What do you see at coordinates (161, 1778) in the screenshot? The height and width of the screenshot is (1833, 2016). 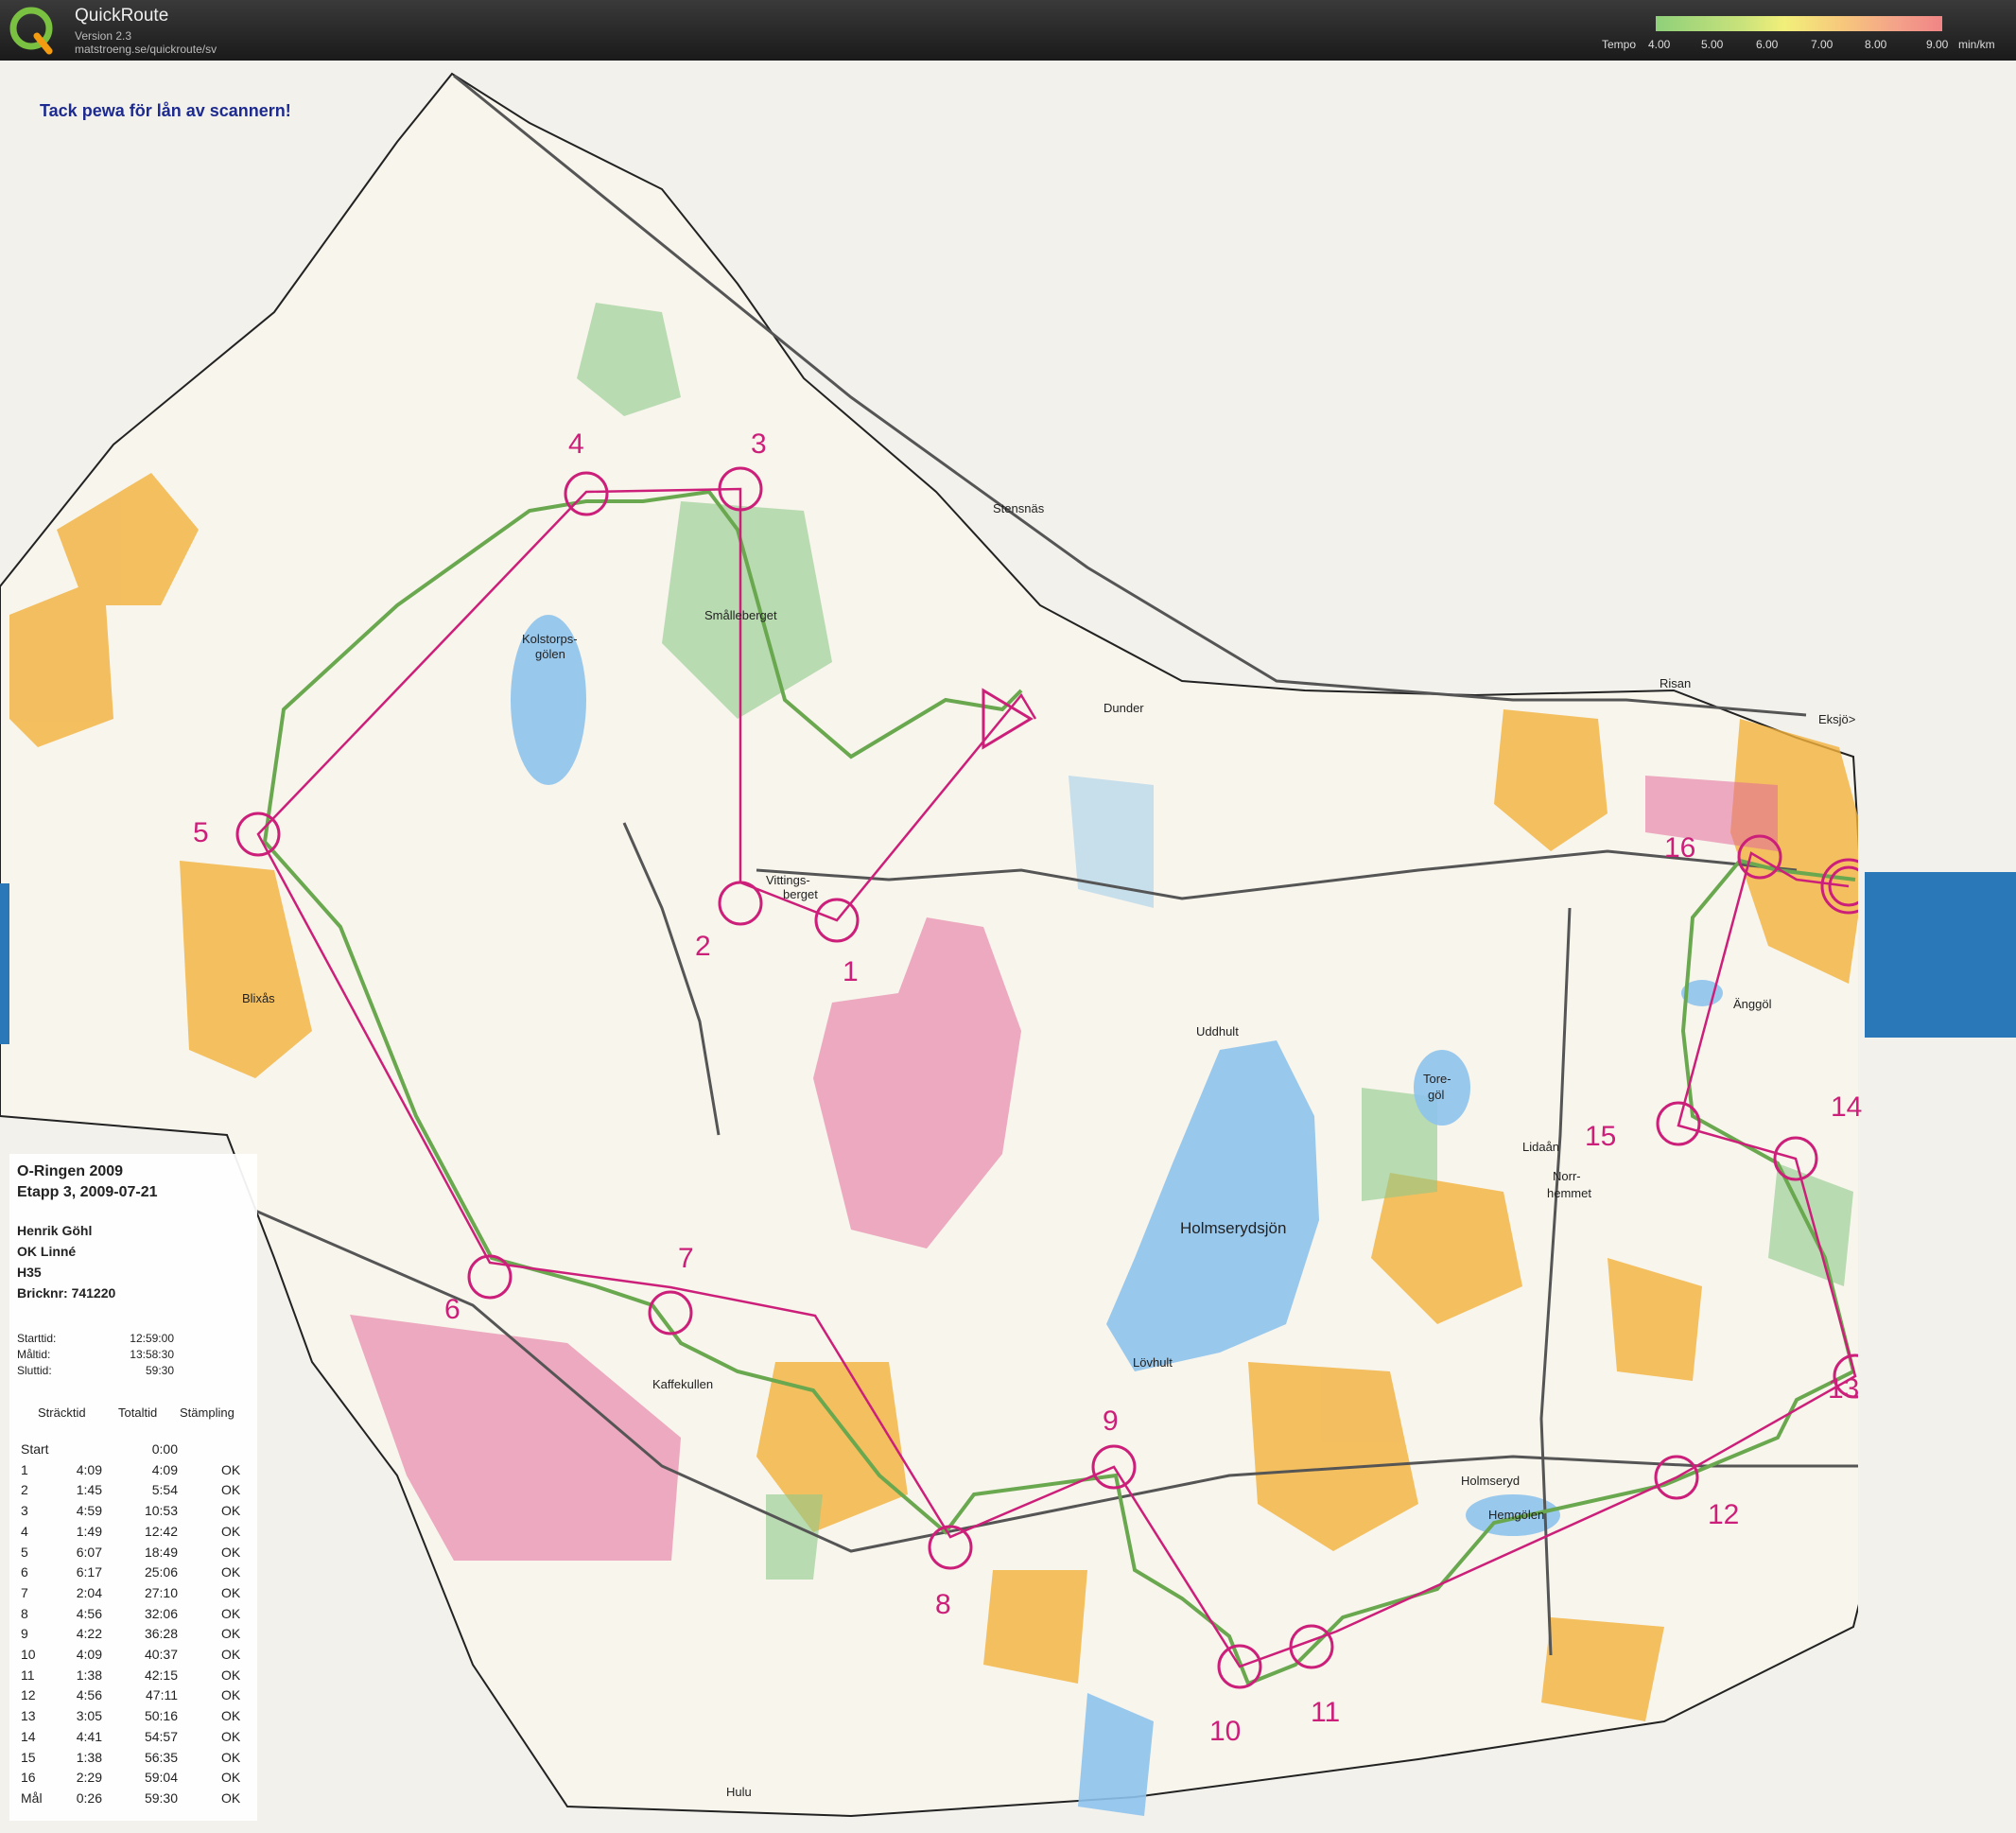 I see `total-time: 59:04` at bounding box center [161, 1778].